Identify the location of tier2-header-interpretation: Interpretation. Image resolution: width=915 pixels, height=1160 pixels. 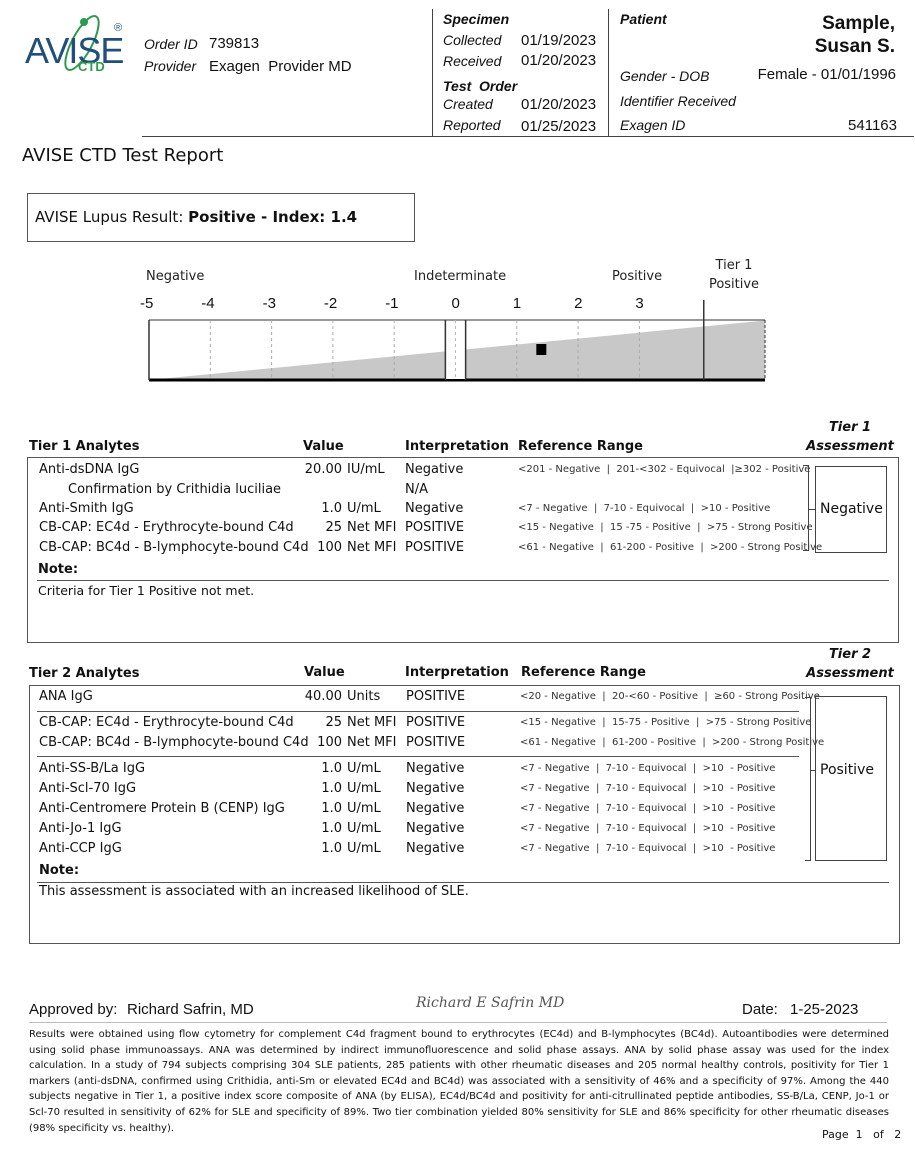
(457, 672).